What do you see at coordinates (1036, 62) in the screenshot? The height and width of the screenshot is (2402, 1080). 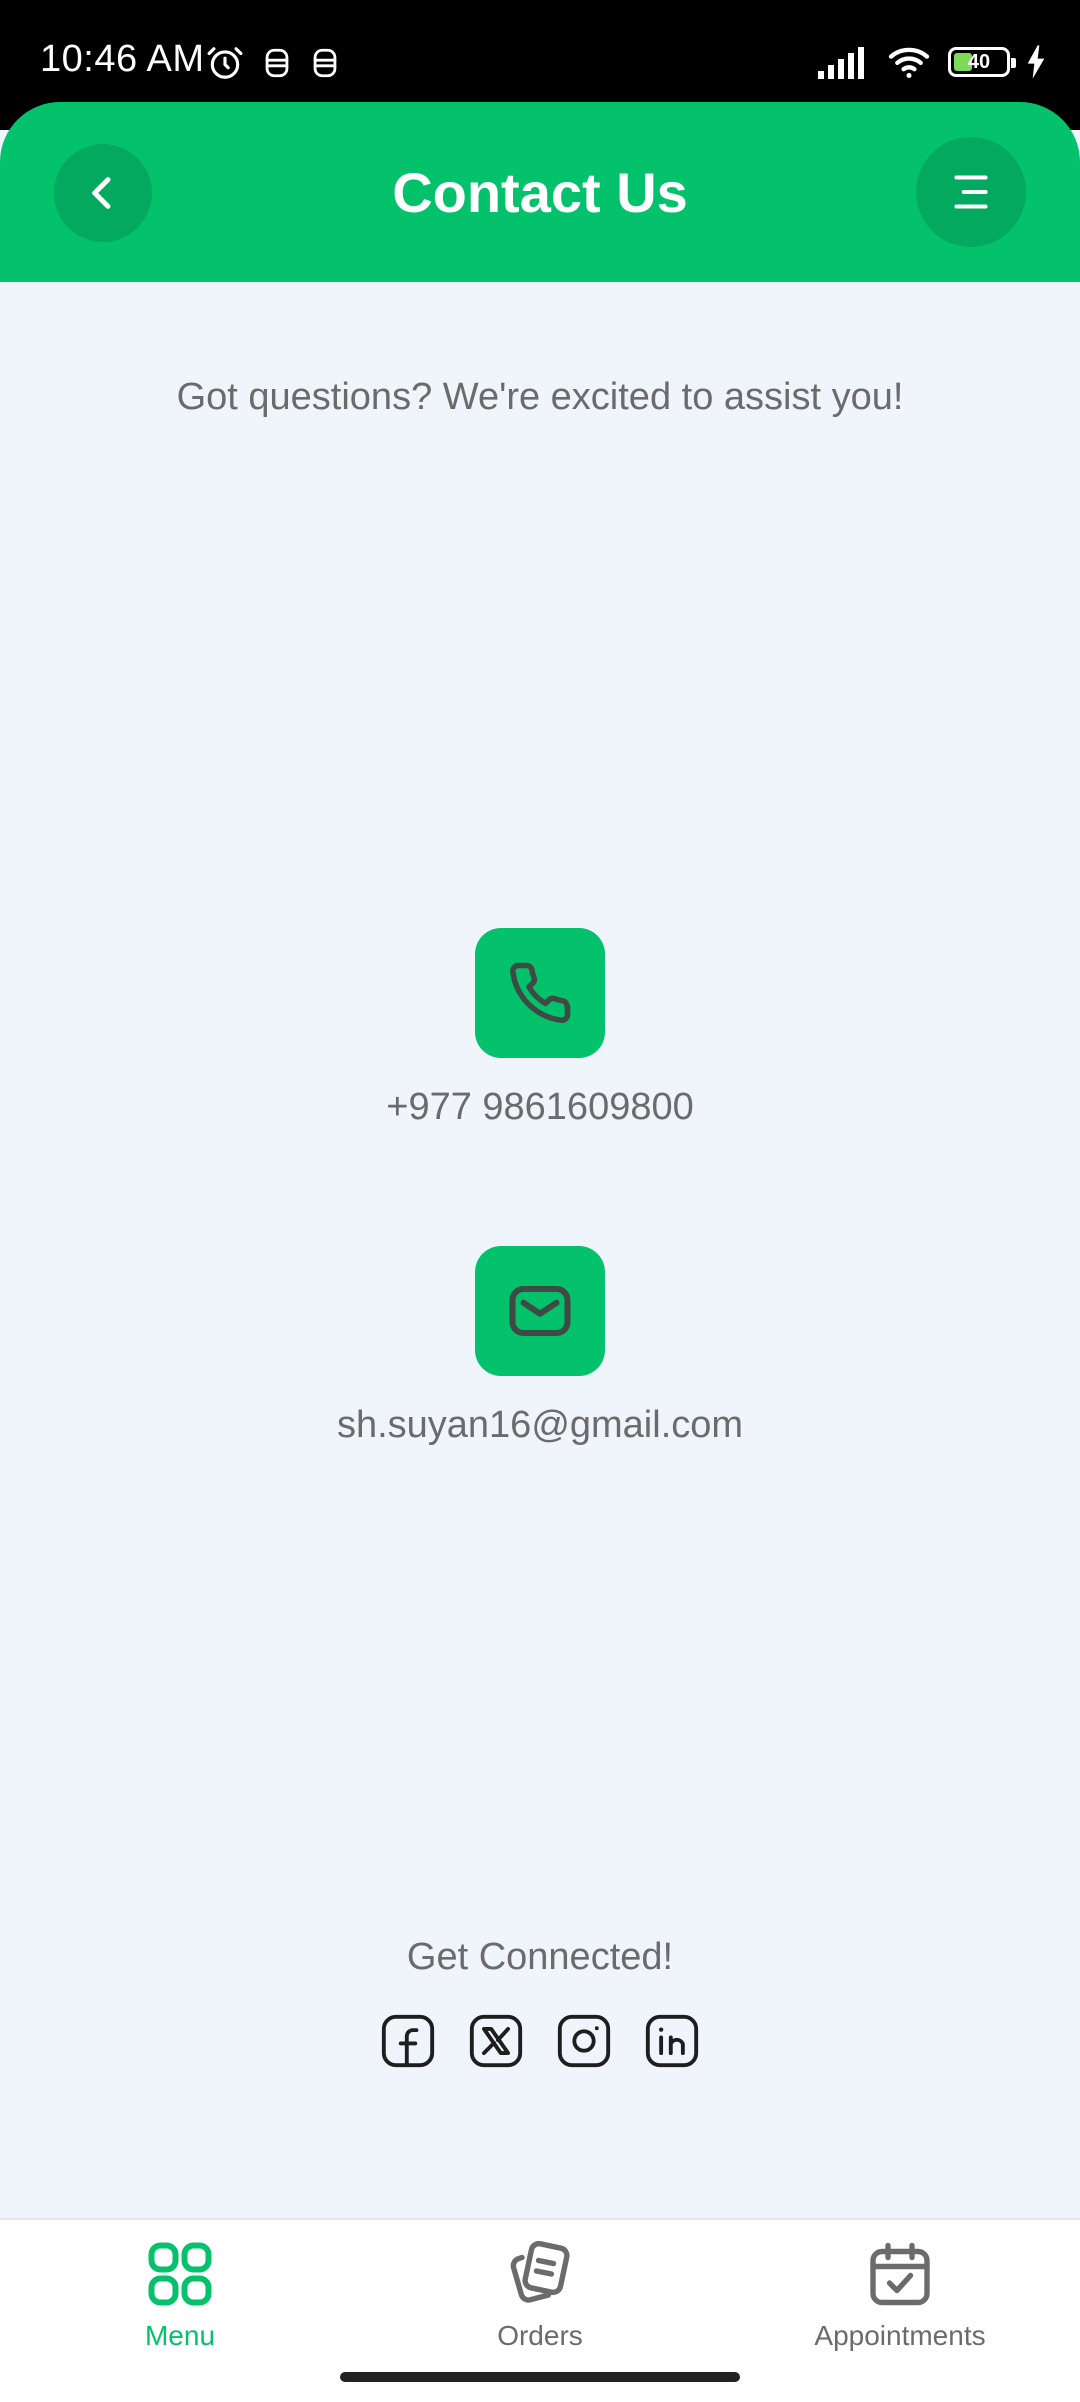 I see `charging-icon` at bounding box center [1036, 62].